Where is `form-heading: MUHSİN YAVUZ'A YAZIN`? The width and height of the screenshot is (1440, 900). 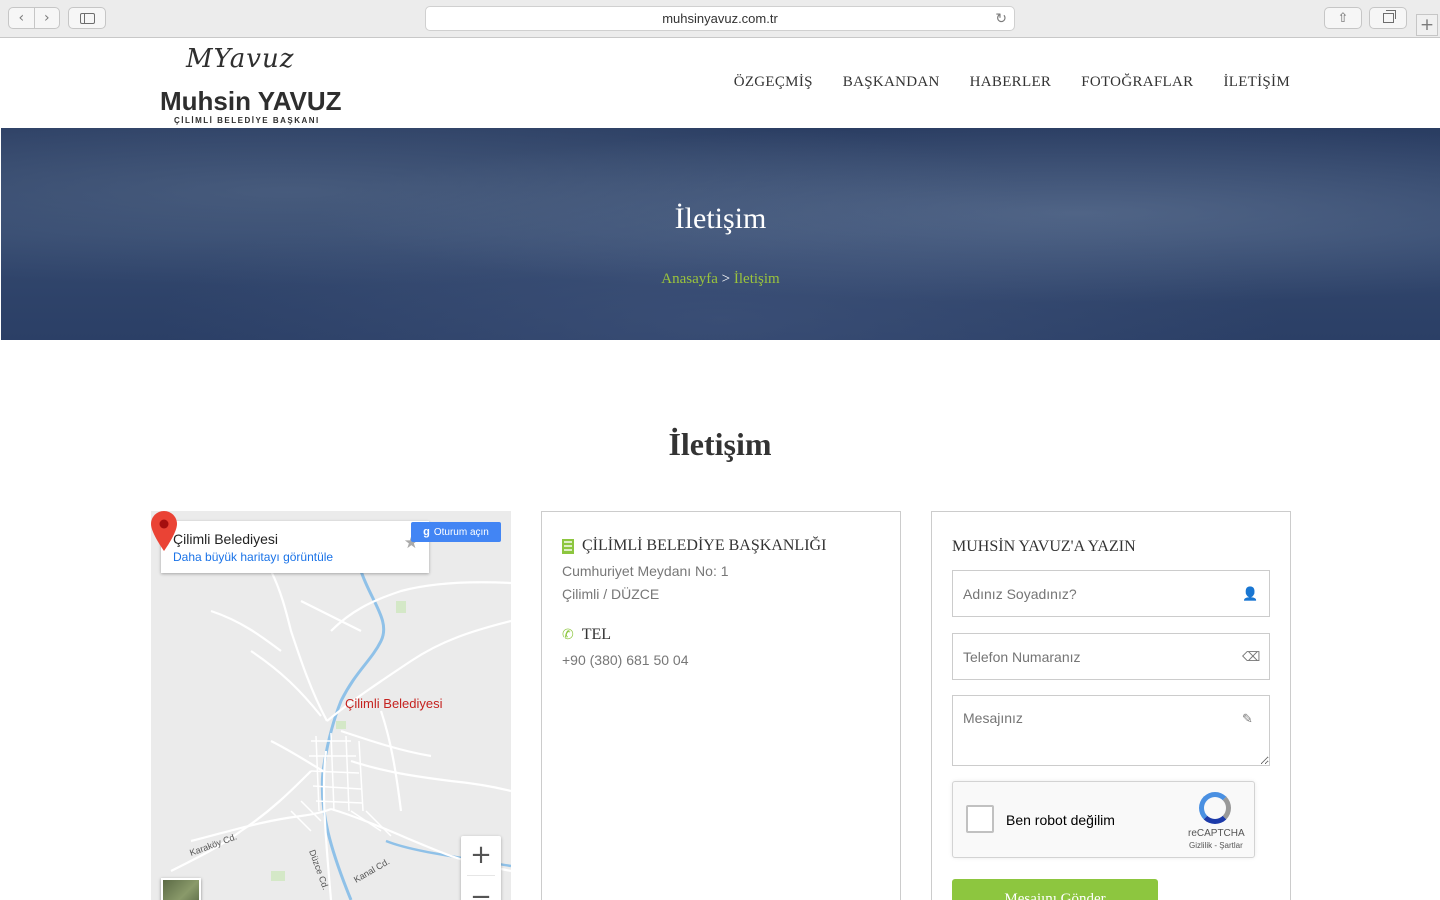 form-heading: MUHSİN YAVUZ'A YAZIN is located at coordinates (1044, 546).